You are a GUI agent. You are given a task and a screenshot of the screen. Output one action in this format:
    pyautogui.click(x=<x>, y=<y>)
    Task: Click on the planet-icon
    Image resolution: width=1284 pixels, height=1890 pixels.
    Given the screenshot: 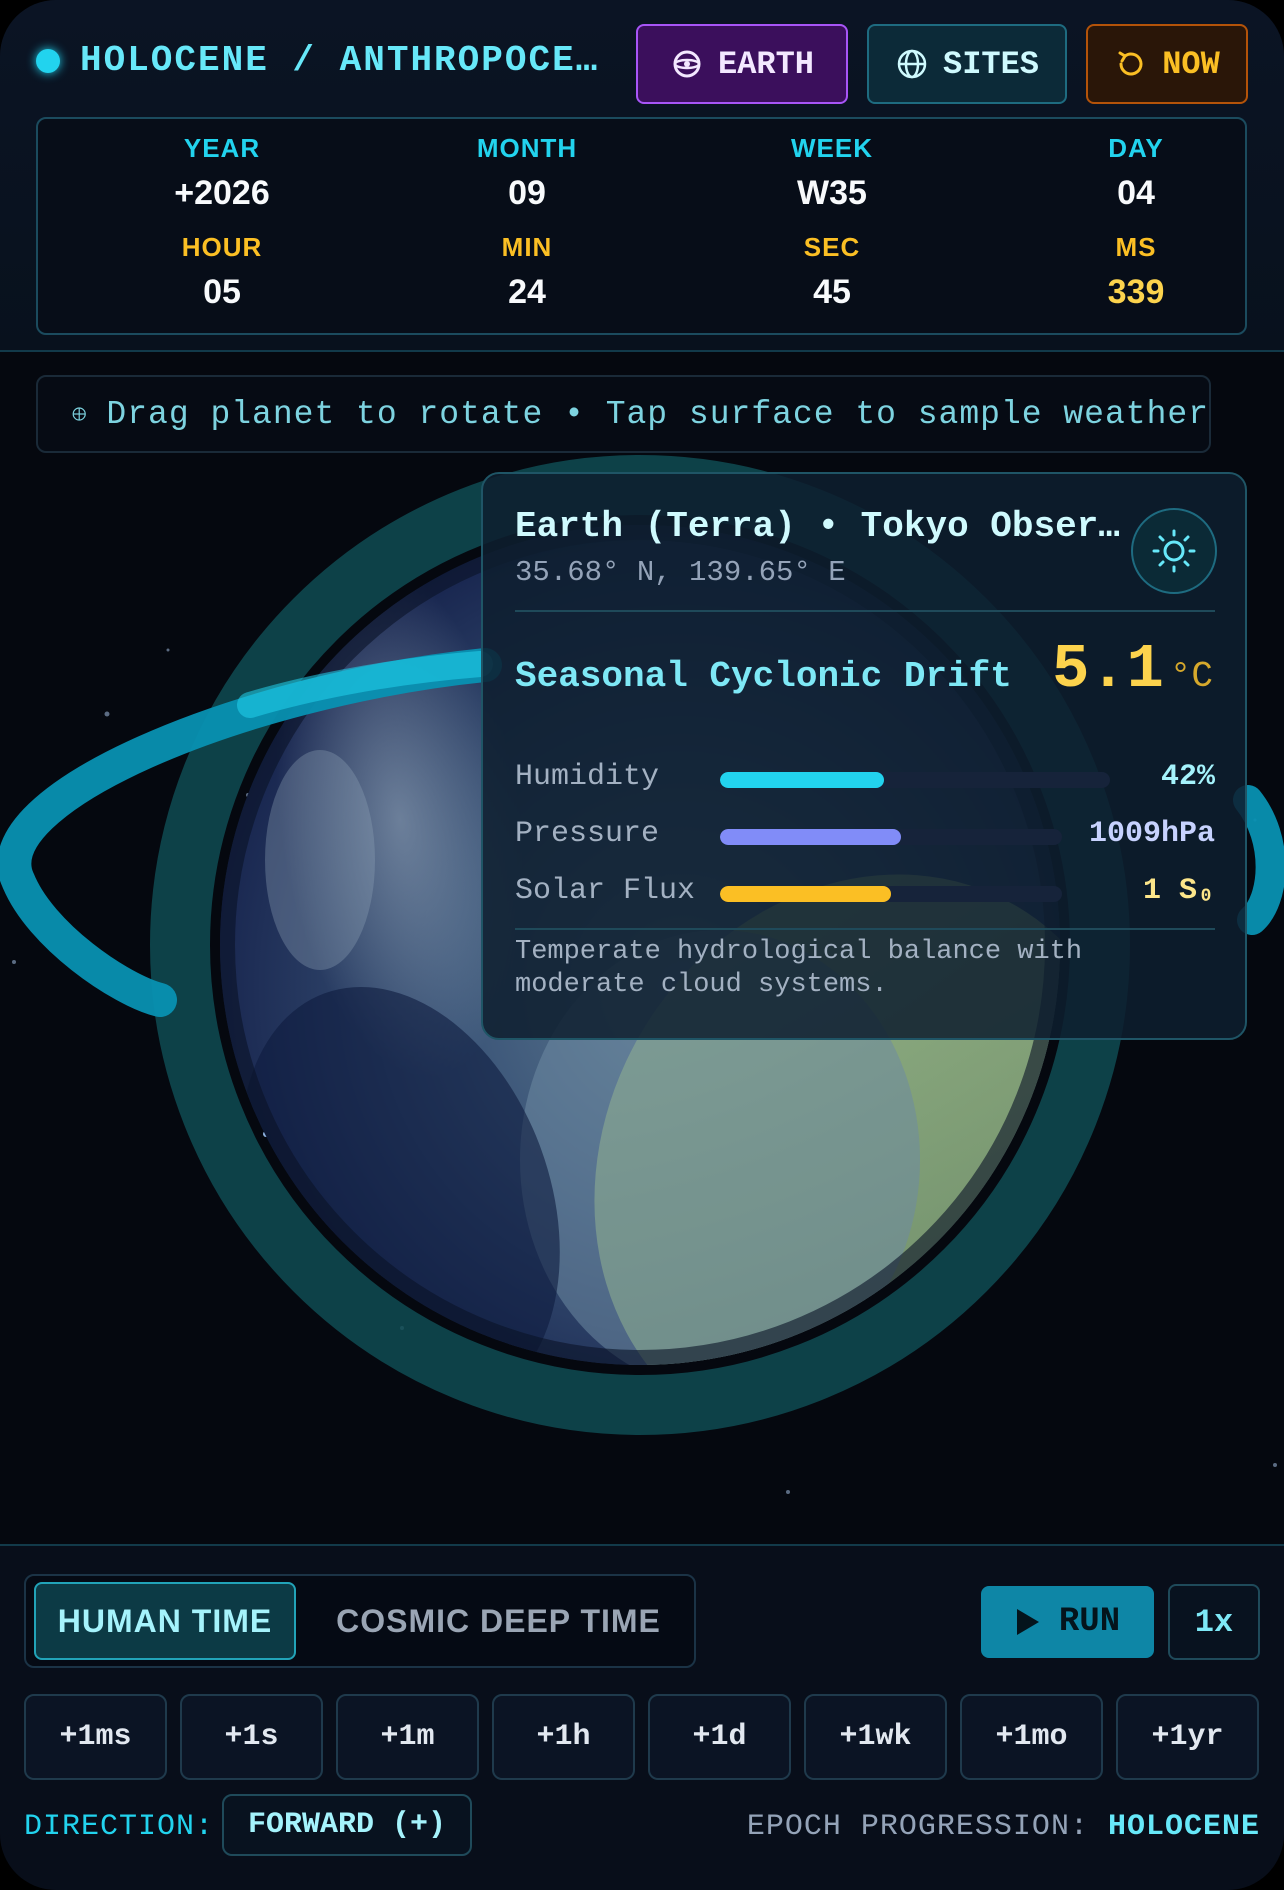 What is the action you would take?
    pyautogui.click(x=687, y=64)
    